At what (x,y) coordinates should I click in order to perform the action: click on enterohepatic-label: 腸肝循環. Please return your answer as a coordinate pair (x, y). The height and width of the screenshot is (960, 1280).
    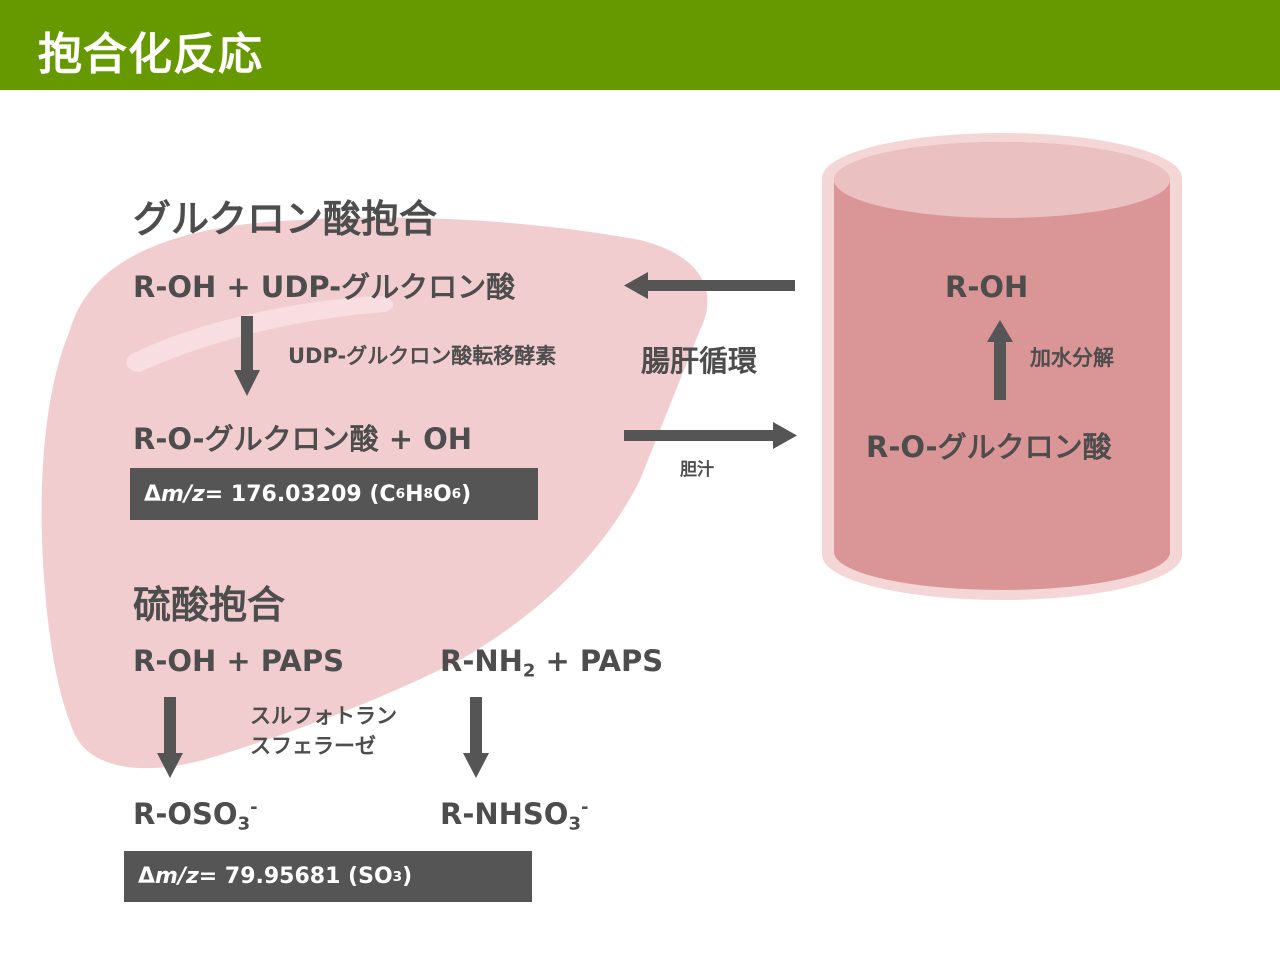
    Looking at the image, I should click on (699, 361).